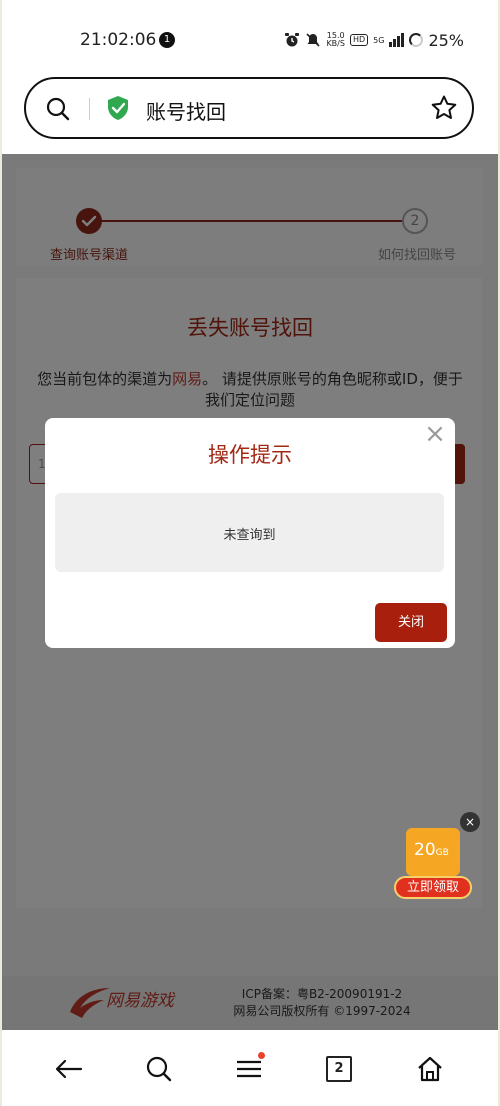  What do you see at coordinates (292, 40) in the screenshot?
I see `alarm-icon` at bounding box center [292, 40].